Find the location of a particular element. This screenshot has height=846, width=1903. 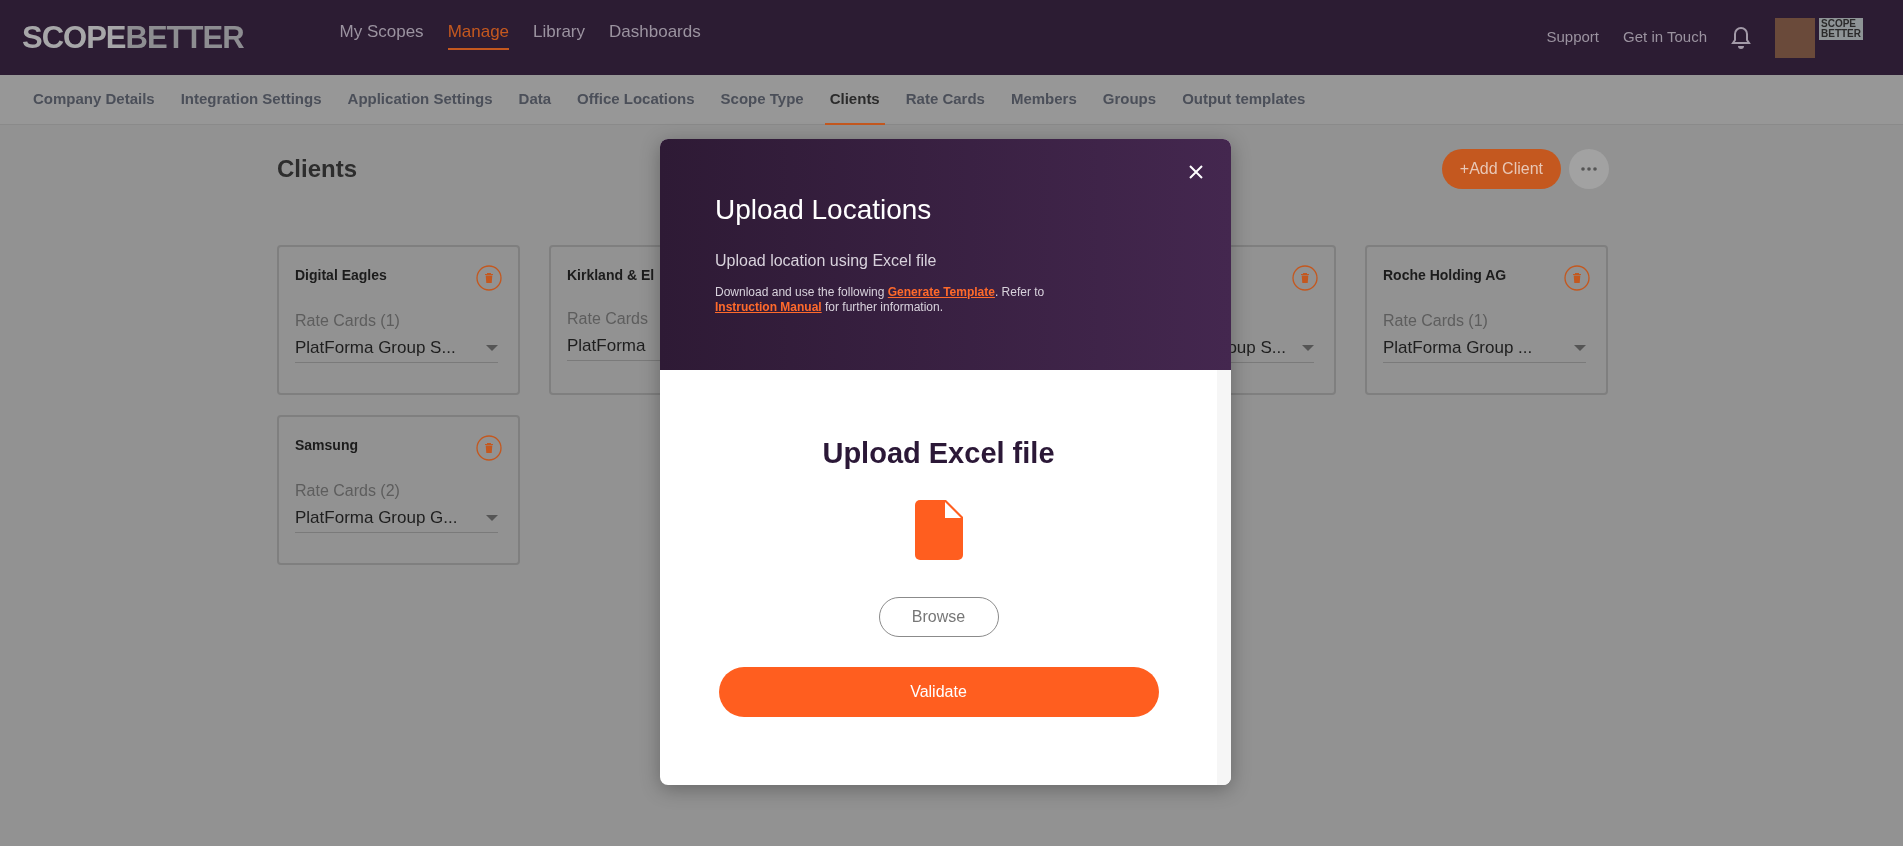

settings-tab: Groups is located at coordinates (1129, 100).